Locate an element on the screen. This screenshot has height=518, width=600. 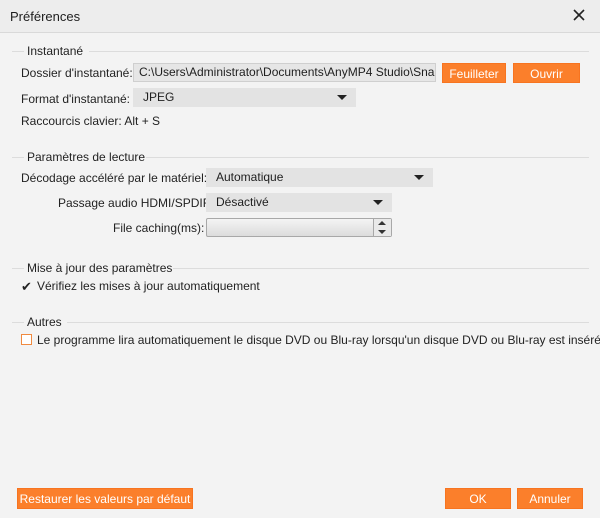
window-title: Préférences is located at coordinates (45, 16).